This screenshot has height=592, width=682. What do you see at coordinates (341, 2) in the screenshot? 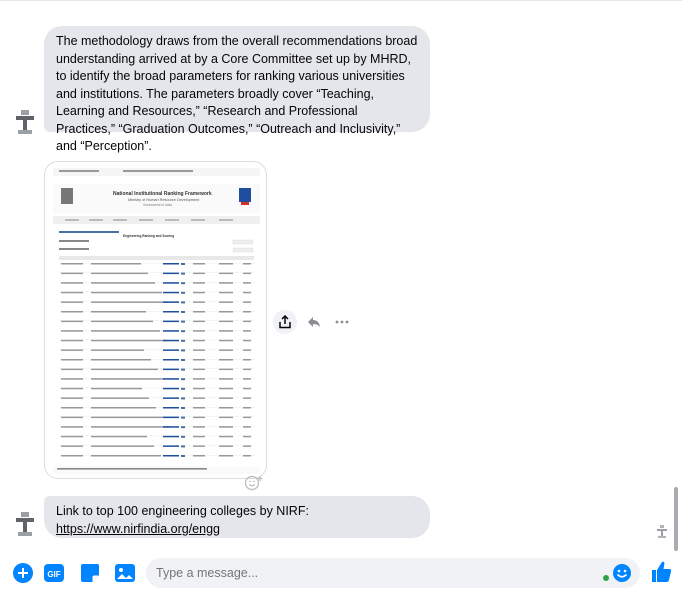
I see `top-divider` at bounding box center [341, 2].